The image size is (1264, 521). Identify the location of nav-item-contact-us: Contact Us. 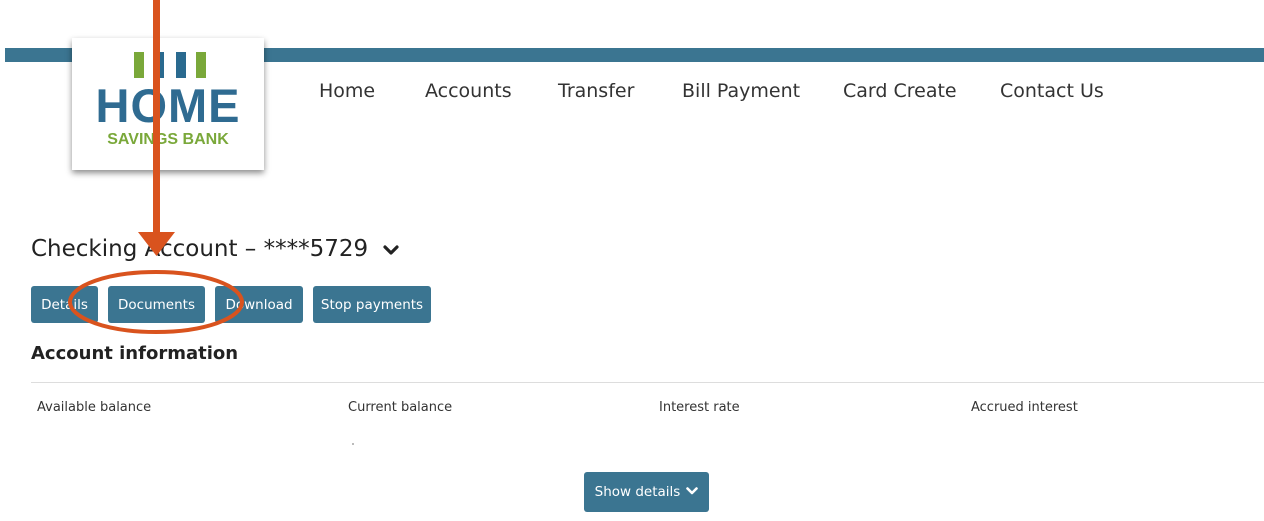
(1052, 91).